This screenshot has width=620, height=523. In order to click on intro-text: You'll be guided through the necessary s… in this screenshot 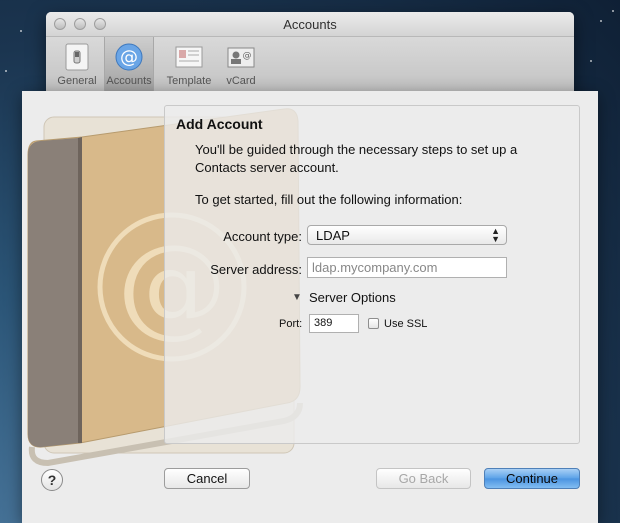, I will do `click(356, 158)`.